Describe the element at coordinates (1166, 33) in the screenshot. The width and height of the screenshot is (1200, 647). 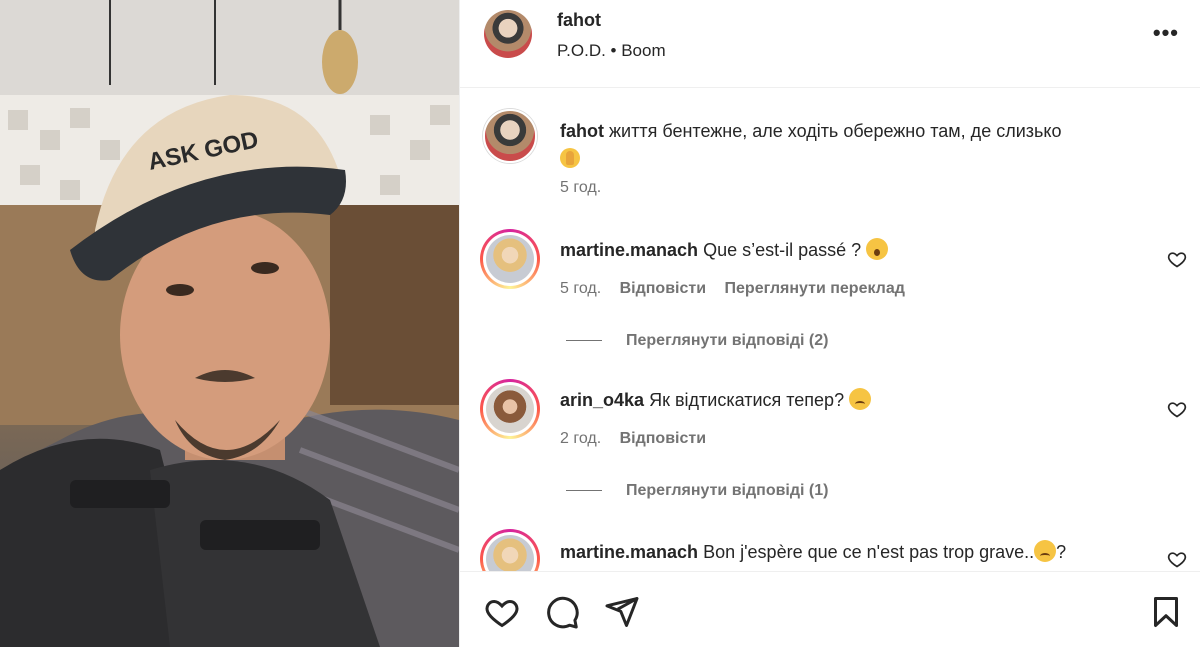
I see `more-horizontal-icon: •••` at that location.